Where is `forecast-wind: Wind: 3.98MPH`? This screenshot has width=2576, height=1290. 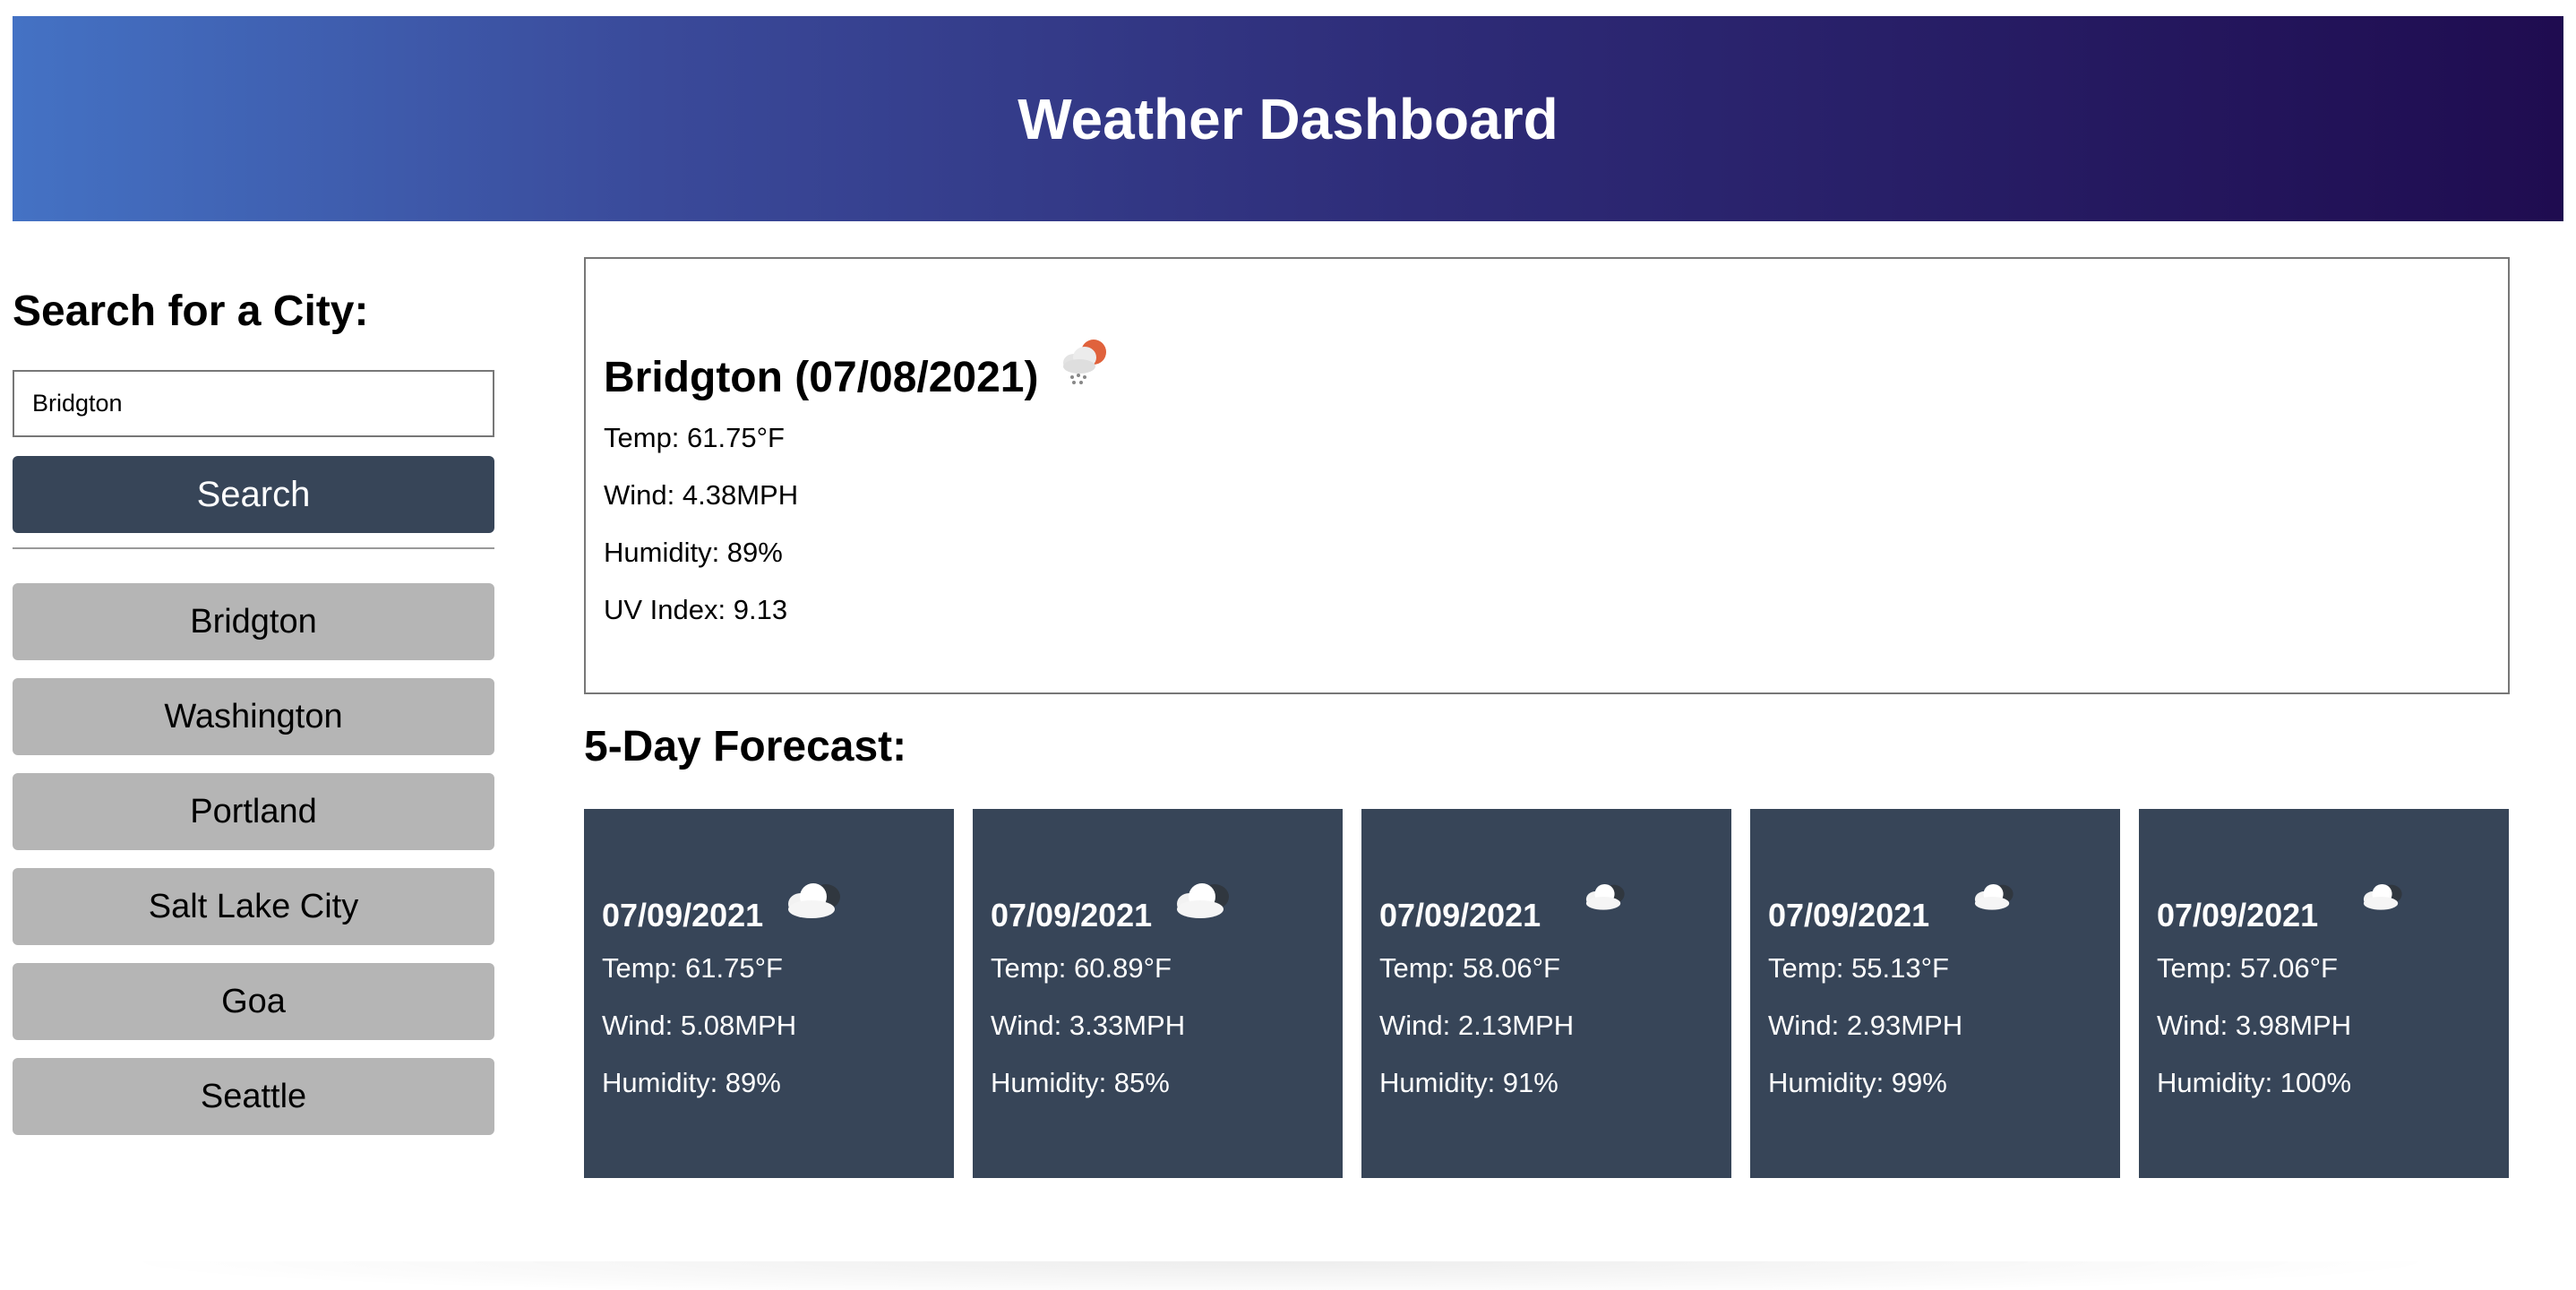 forecast-wind: Wind: 3.98MPH is located at coordinates (2254, 1025).